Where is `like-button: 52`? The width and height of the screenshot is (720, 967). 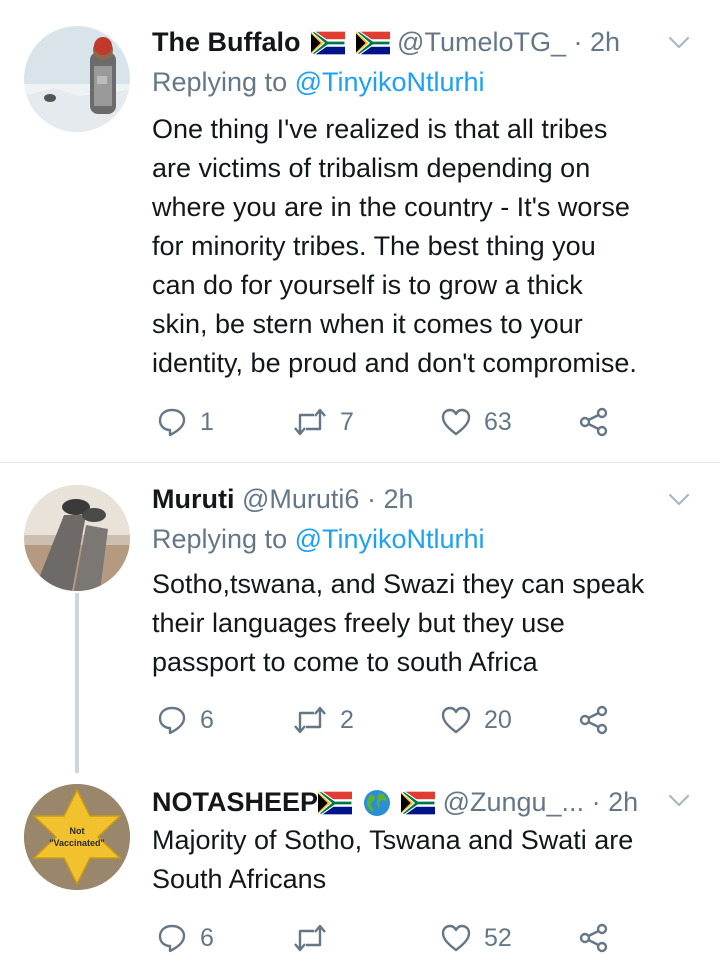 like-button: 52 is located at coordinates (476, 938).